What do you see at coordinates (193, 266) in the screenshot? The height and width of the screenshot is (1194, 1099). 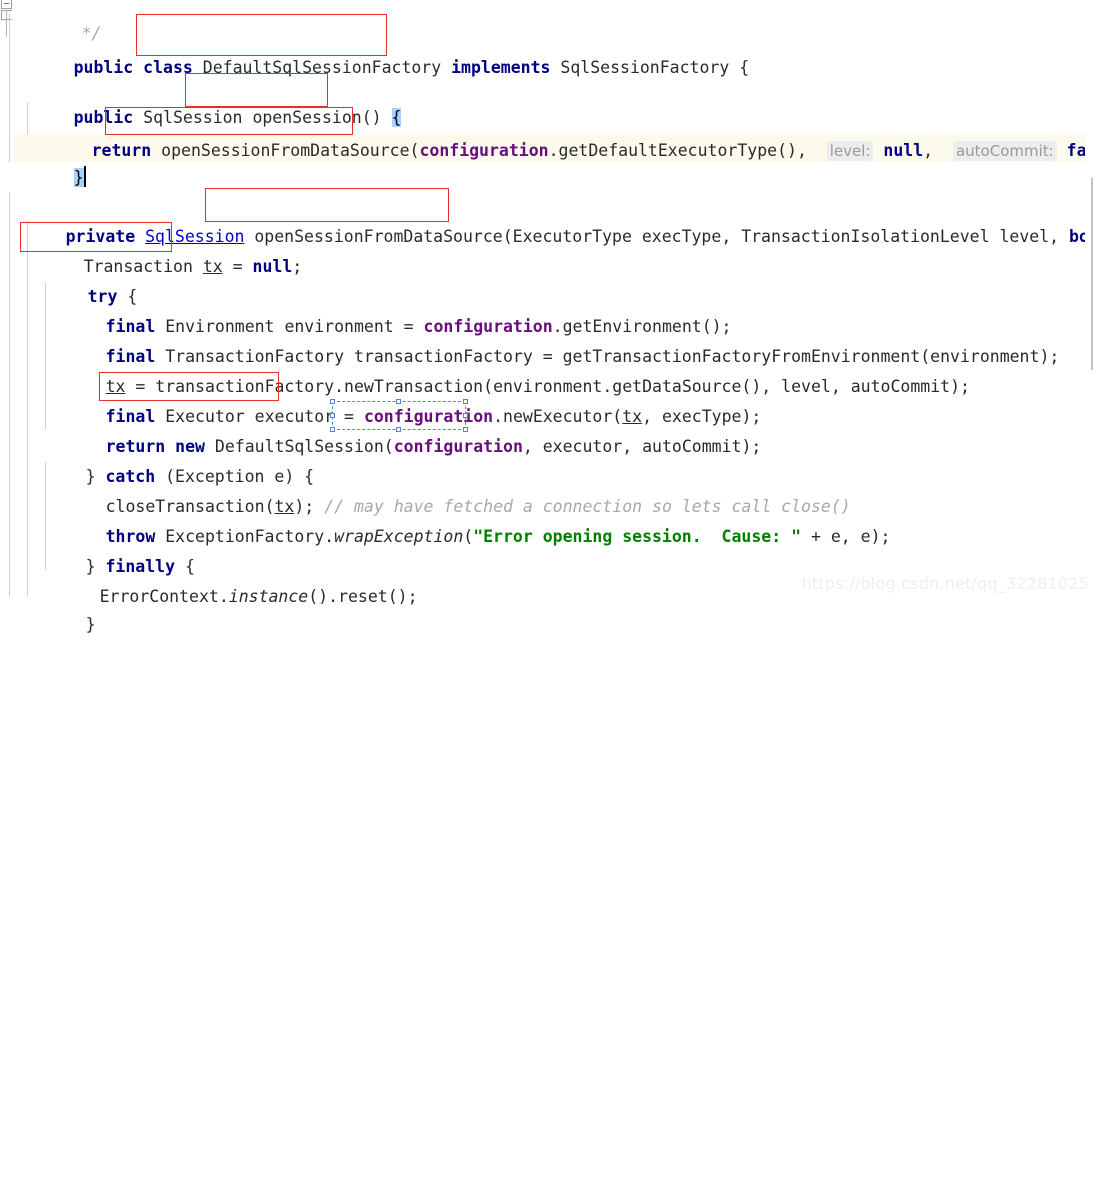 I see `code-line-9: Transaction tx = null;` at bounding box center [193, 266].